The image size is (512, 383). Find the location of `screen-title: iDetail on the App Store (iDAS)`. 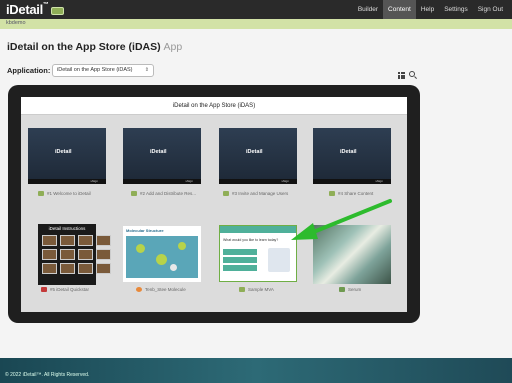

screen-title: iDetail on the App Store (iDAS) is located at coordinates (214, 106).